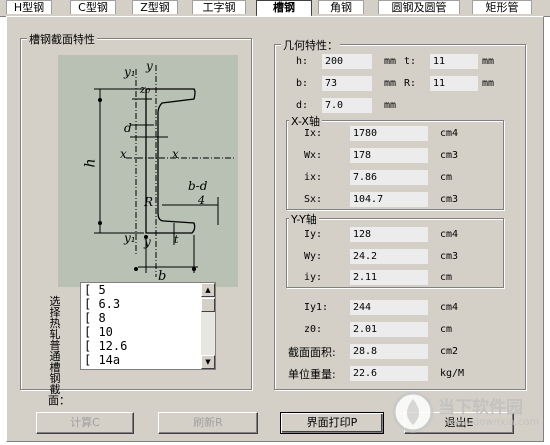 The height and width of the screenshot is (445, 550). Describe the element at coordinates (446, 277) in the screenshot. I see `iy-unit: cm` at that location.